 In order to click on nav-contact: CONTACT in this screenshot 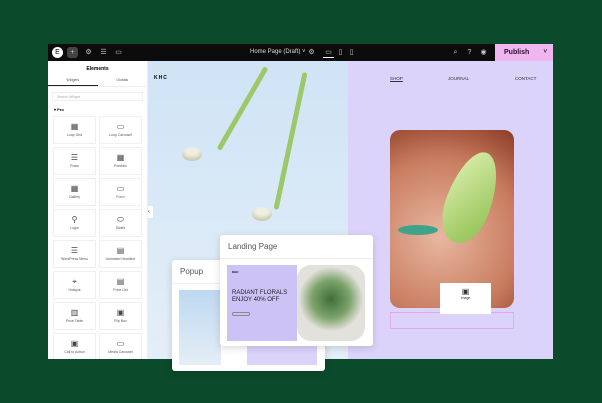, I will do `click(525, 78)`.